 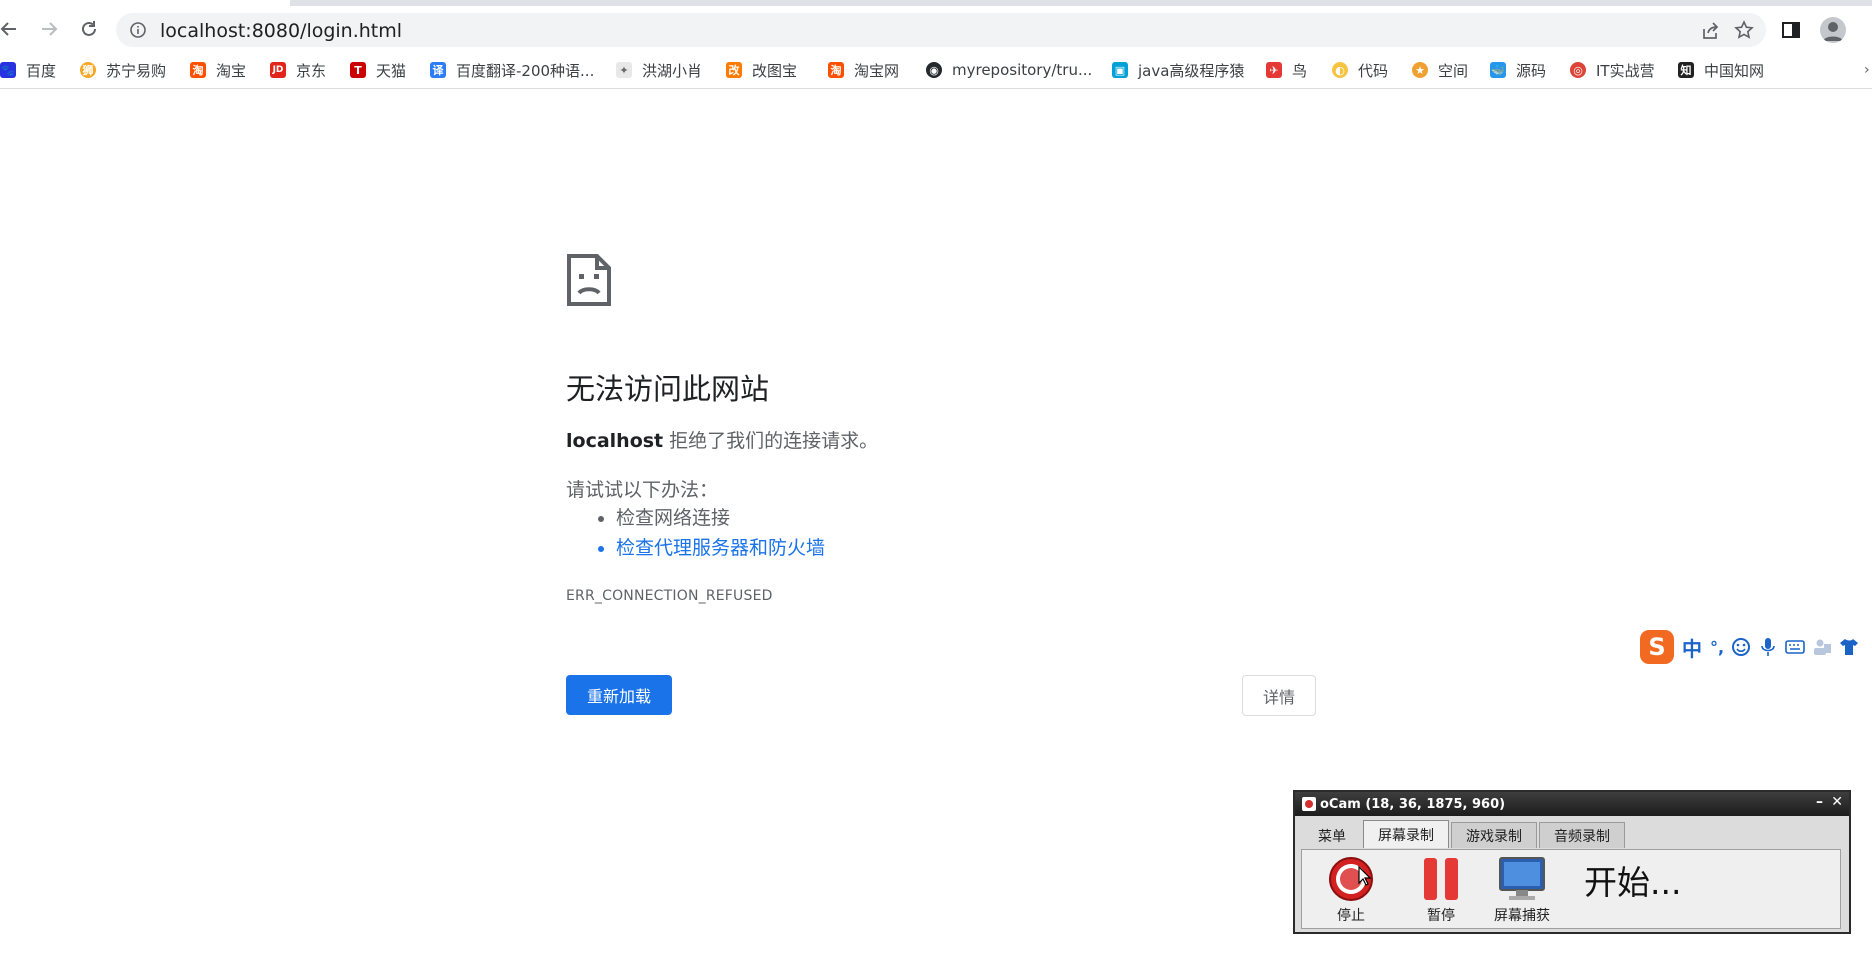 I want to click on tab-screen-recording: 屏幕录制, so click(x=1406, y=834).